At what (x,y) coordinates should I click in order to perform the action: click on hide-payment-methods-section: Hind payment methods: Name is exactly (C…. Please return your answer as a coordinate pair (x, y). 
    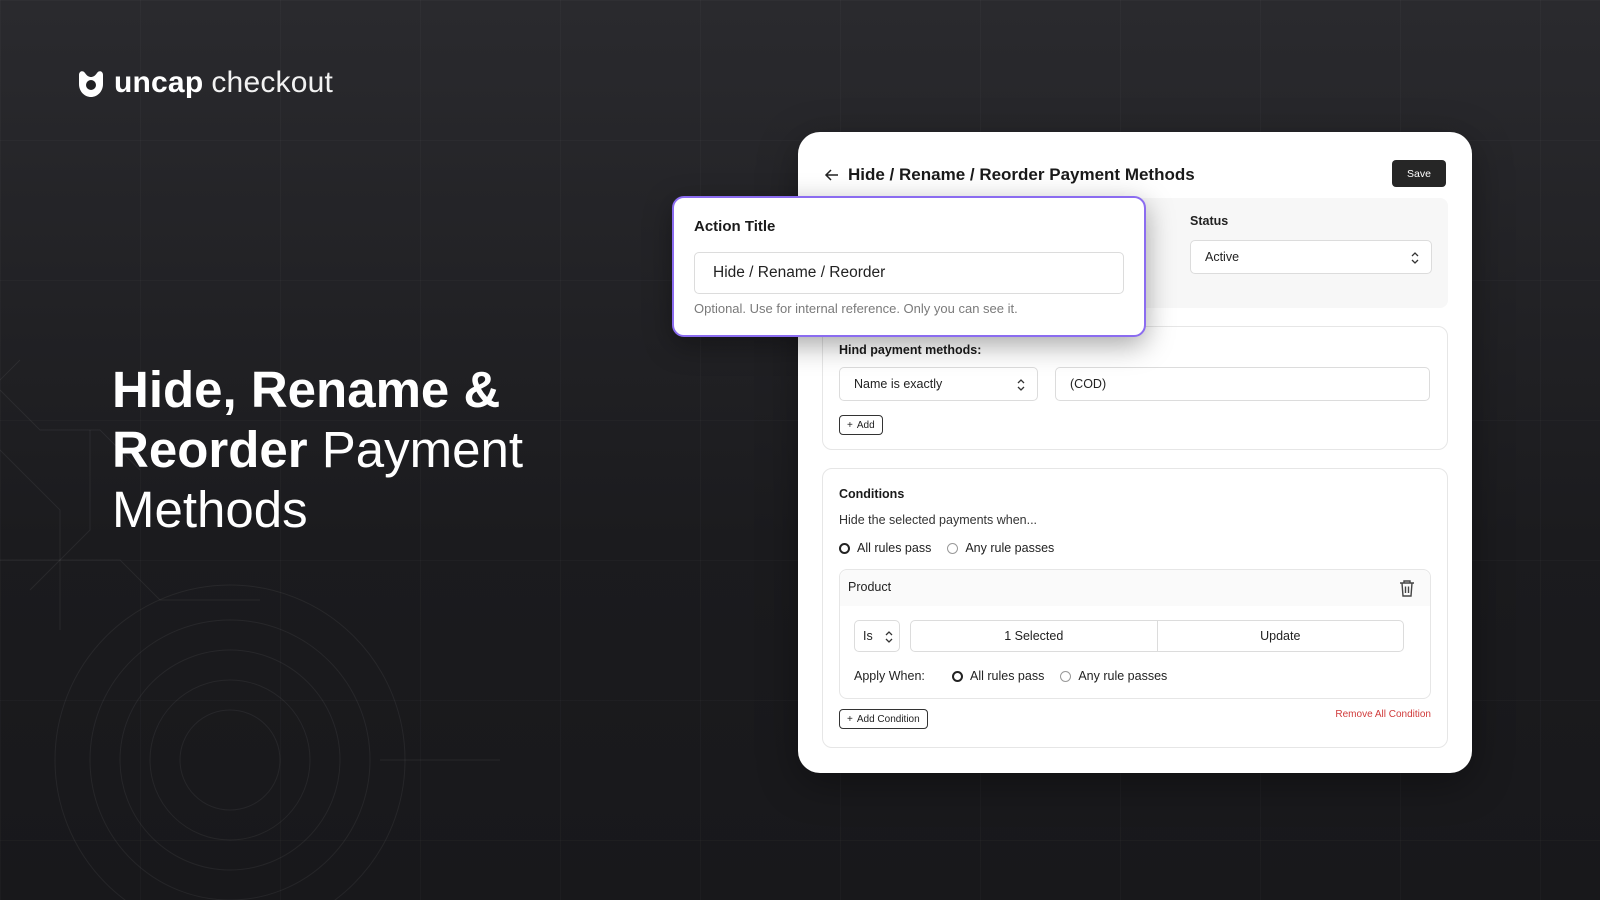
    Looking at the image, I should click on (1135, 388).